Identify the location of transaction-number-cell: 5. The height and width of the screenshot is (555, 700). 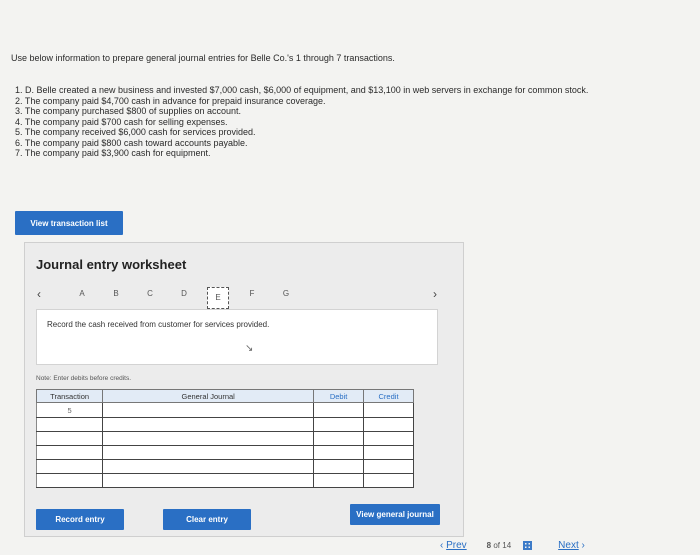
(69, 410).